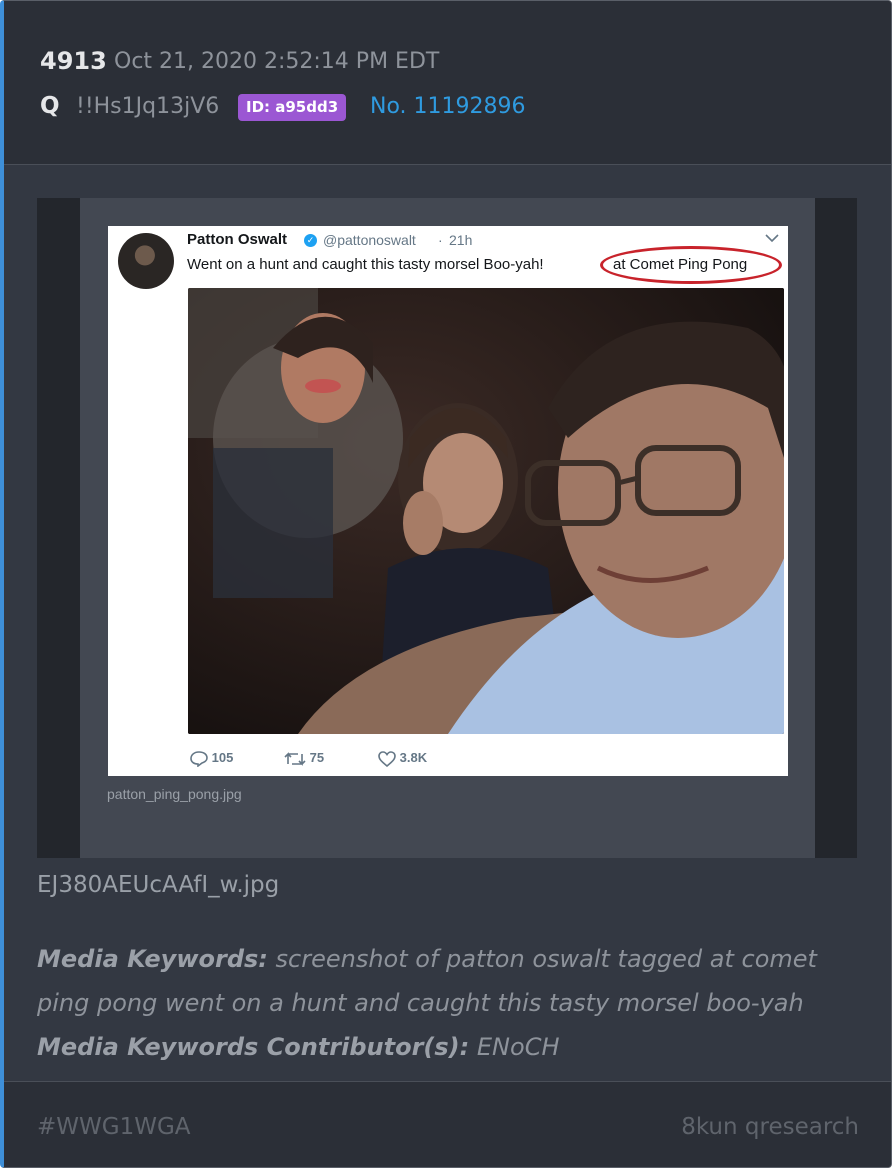 This screenshot has height=1170, width=894. I want to click on embedded-filename: patton_ping_pong.jpg, so click(174, 794).